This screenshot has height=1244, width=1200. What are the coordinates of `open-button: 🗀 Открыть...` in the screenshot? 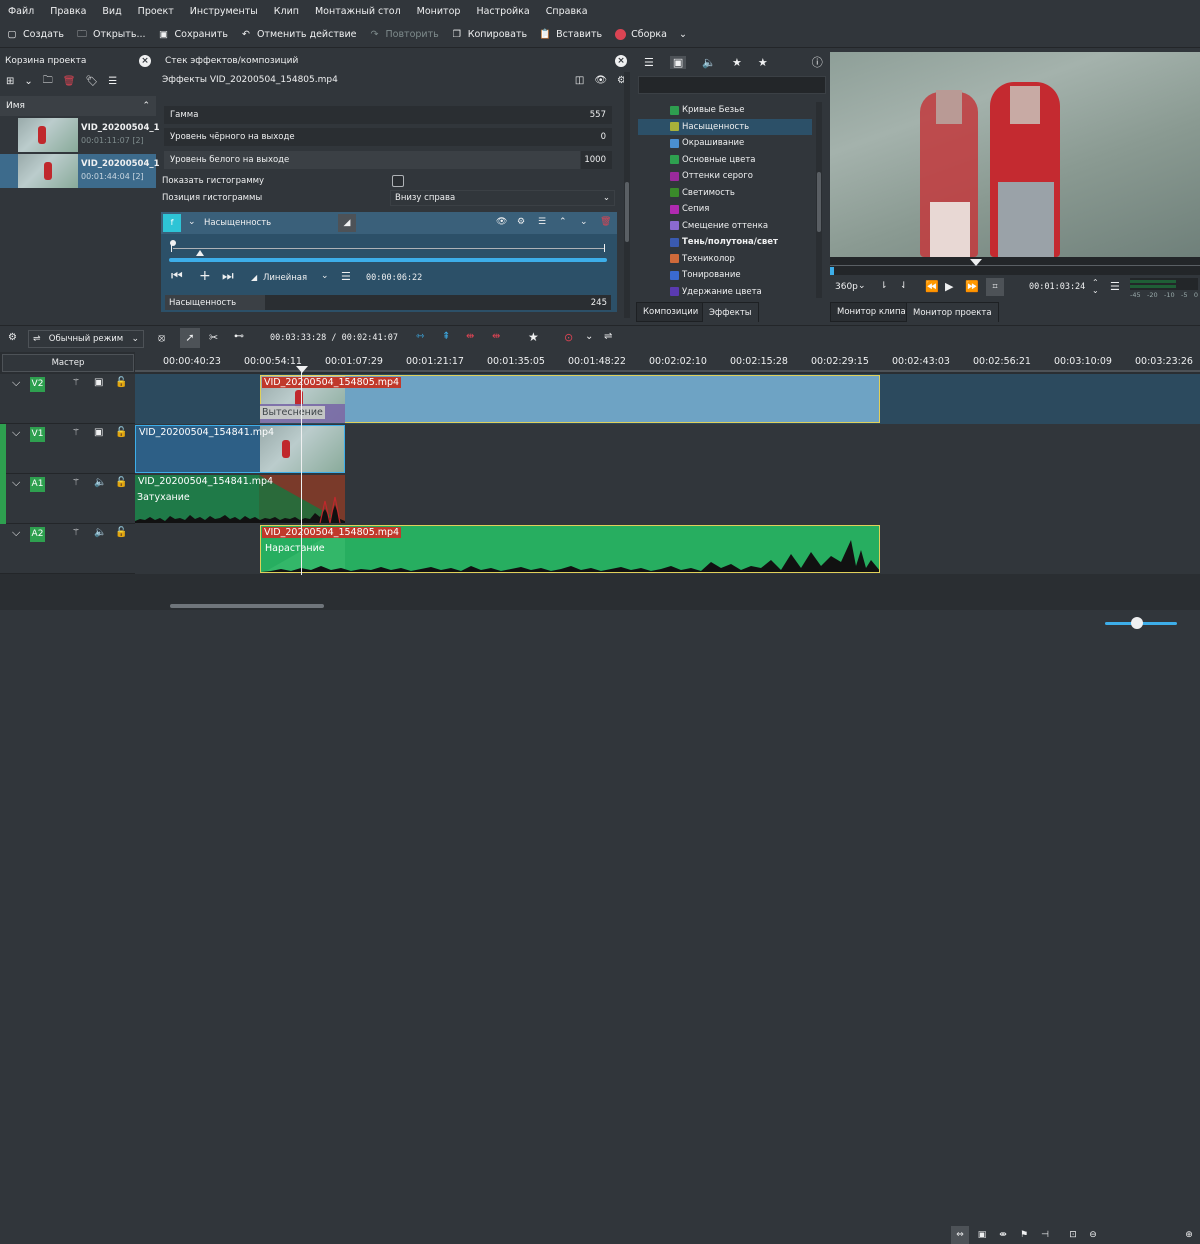 It's located at (110, 35).